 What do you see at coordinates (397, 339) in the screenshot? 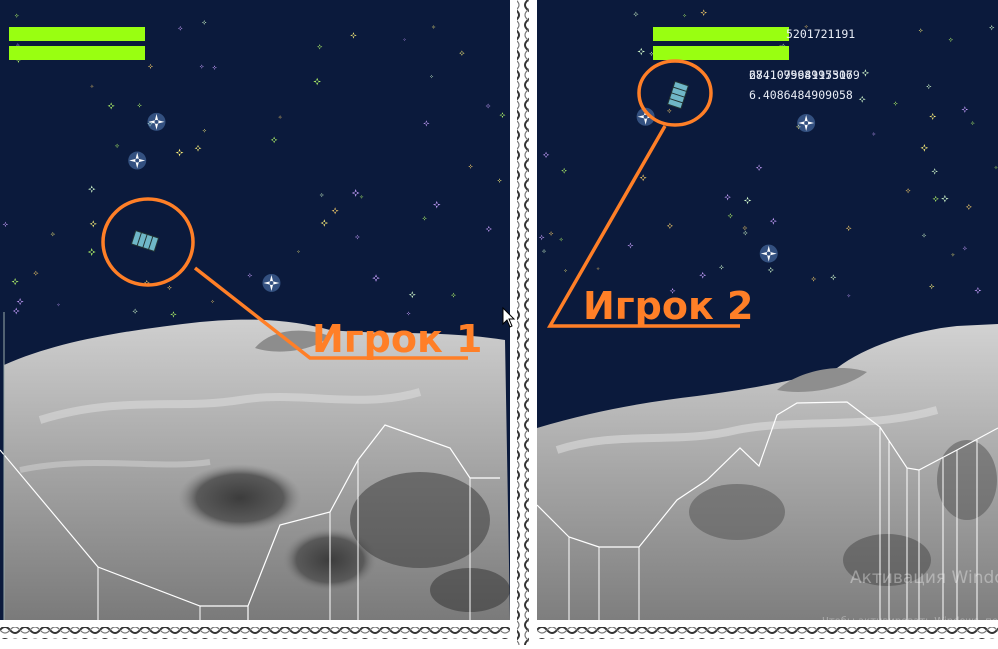
I see `player1-label: Игрок 1` at bounding box center [397, 339].